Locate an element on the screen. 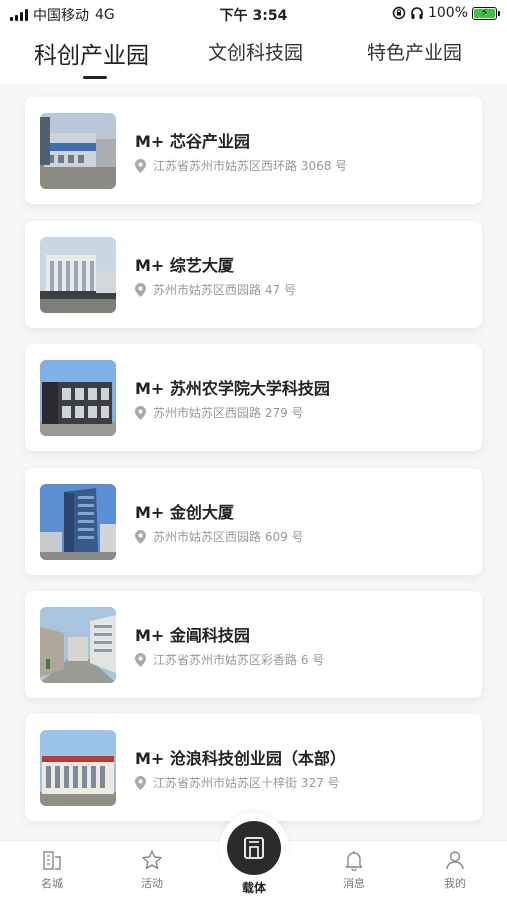 The width and height of the screenshot is (507, 900). park-name: M+ 沧浪科技创业园（本部） is located at coordinates (240, 758).